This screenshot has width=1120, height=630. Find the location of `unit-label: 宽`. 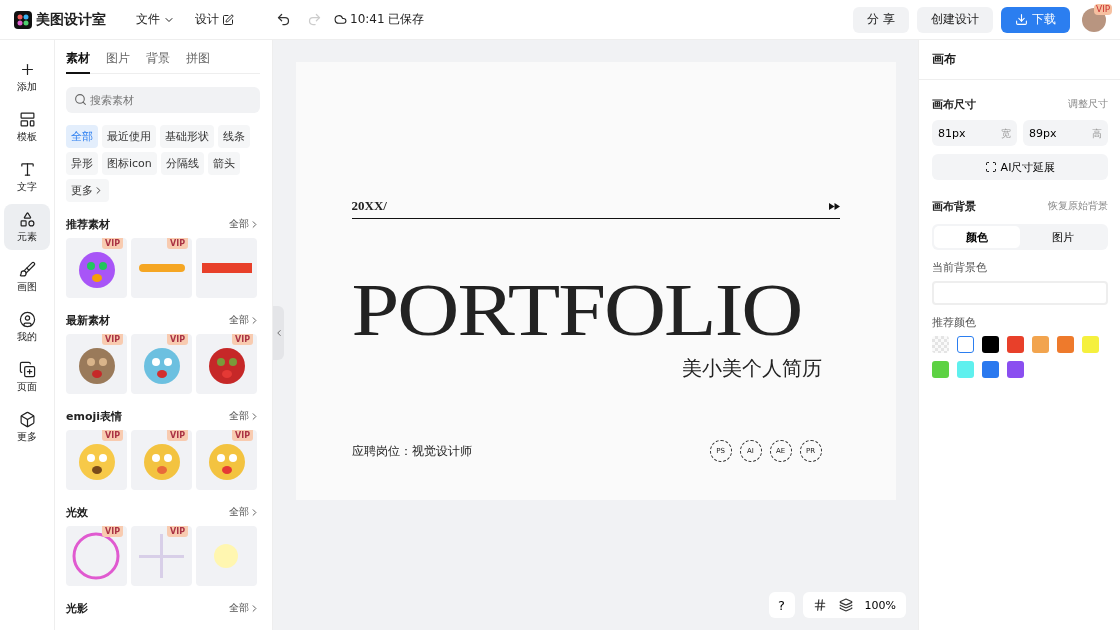

unit-label: 宽 is located at coordinates (1006, 134).